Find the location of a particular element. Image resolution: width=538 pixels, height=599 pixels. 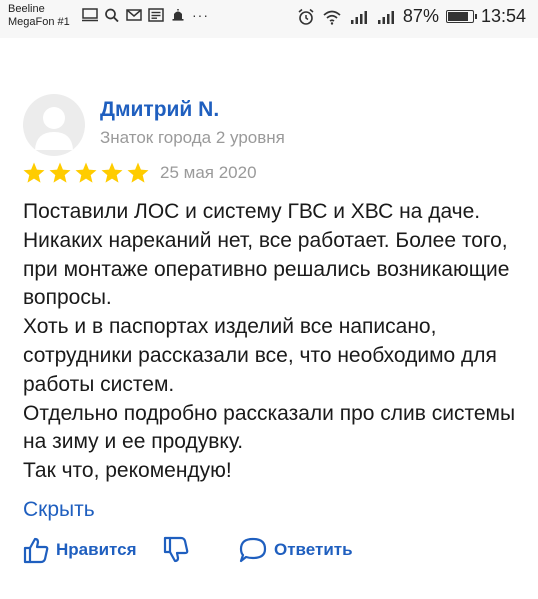

carrier-info: Beeline MegaFon #1 is located at coordinates (39, 16).